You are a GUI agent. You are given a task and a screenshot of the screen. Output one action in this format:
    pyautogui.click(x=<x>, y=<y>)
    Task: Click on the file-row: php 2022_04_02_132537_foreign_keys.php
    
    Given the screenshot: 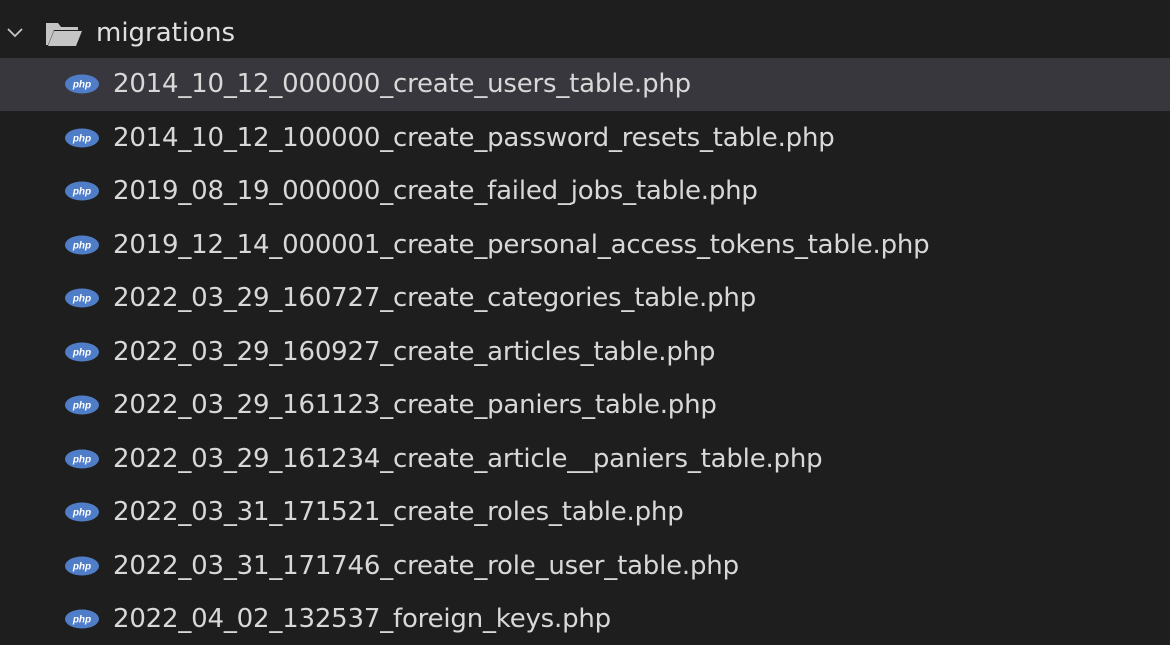 What is the action you would take?
    pyautogui.click(x=585, y=619)
    